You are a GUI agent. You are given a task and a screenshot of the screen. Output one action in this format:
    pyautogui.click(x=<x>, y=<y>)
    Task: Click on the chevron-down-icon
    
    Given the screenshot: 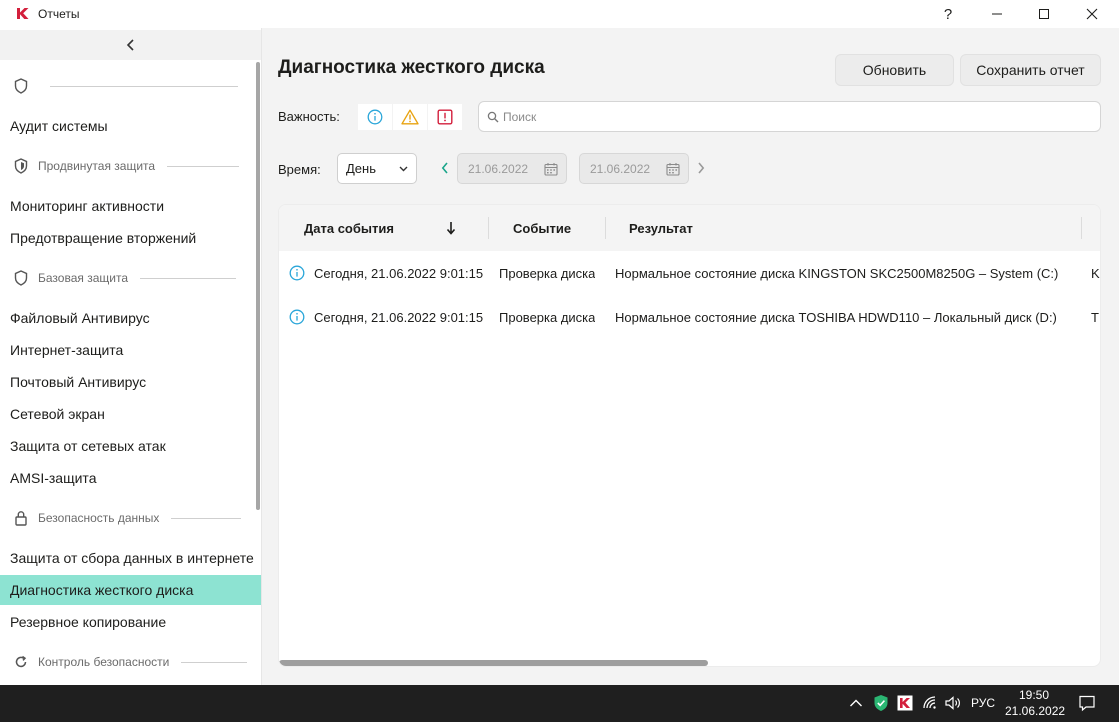 What is the action you would take?
    pyautogui.click(x=403, y=168)
    